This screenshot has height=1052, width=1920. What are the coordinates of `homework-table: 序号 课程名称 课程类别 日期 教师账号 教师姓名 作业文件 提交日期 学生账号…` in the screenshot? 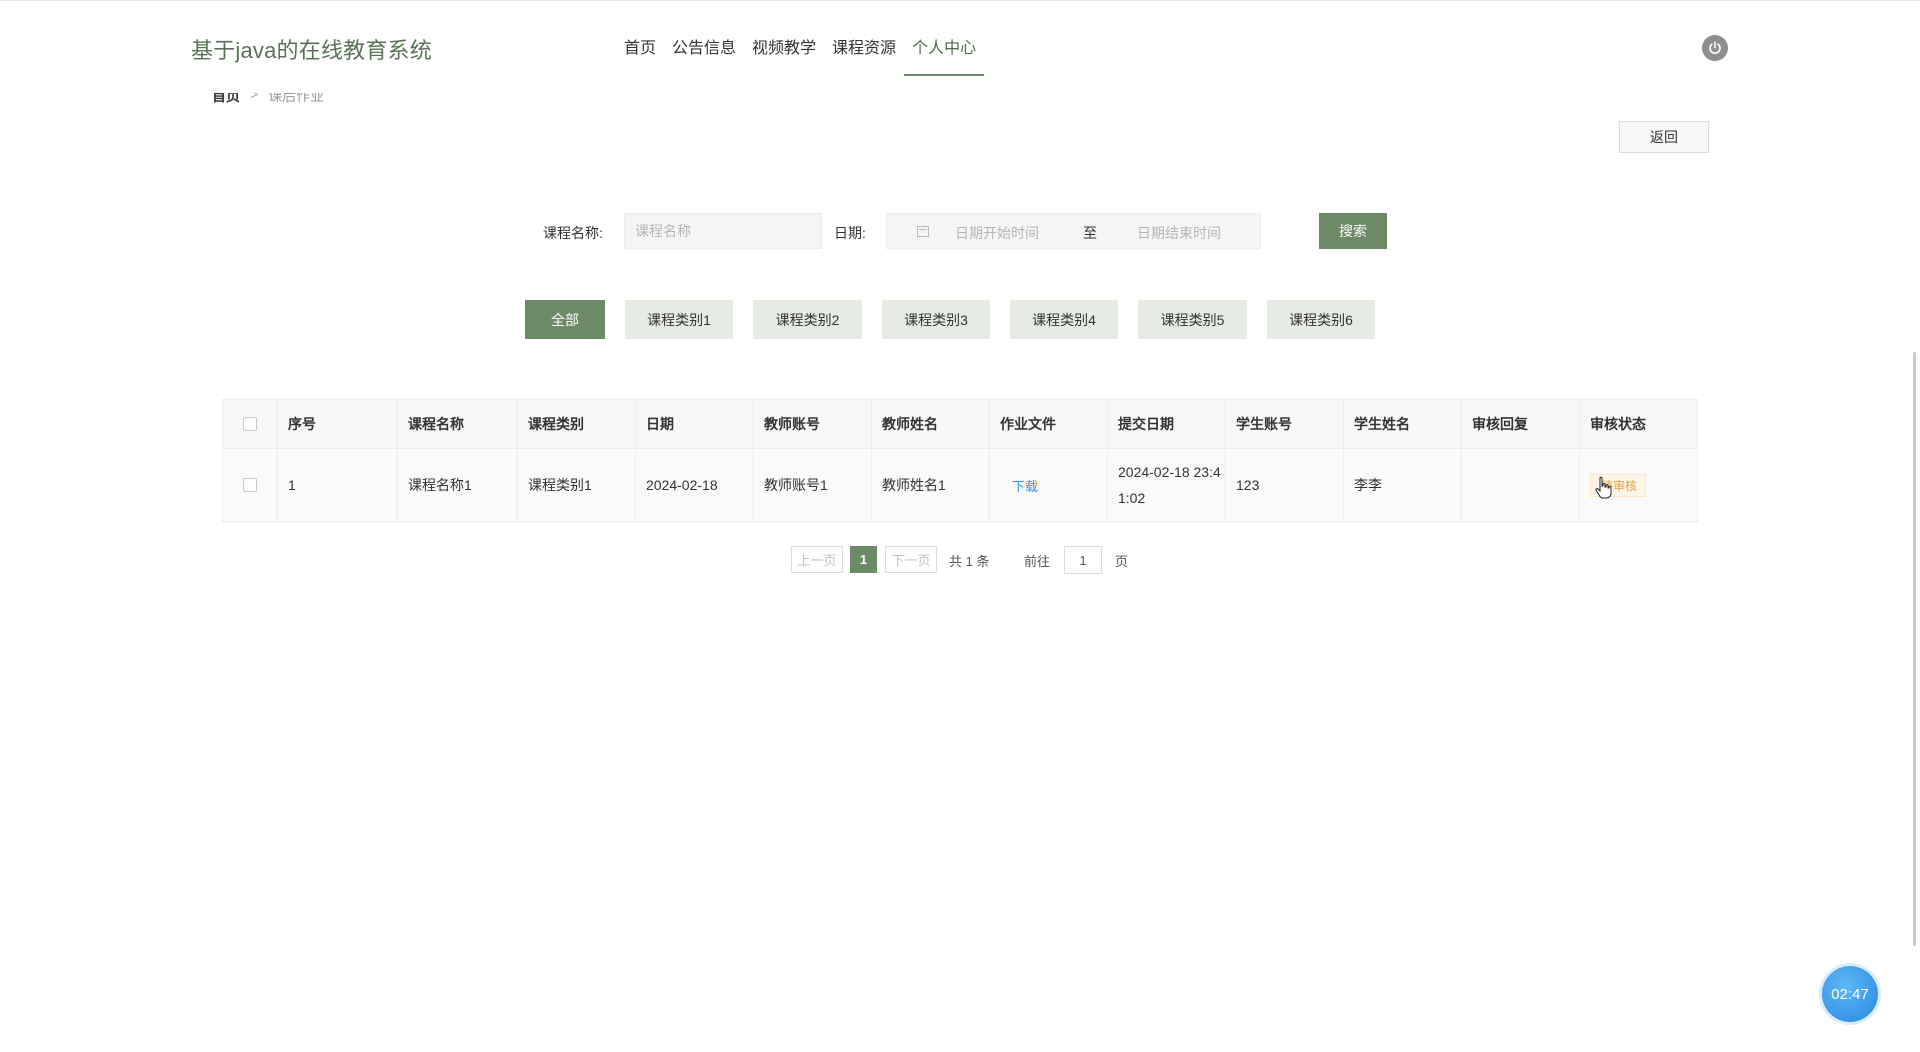 It's located at (960, 460).